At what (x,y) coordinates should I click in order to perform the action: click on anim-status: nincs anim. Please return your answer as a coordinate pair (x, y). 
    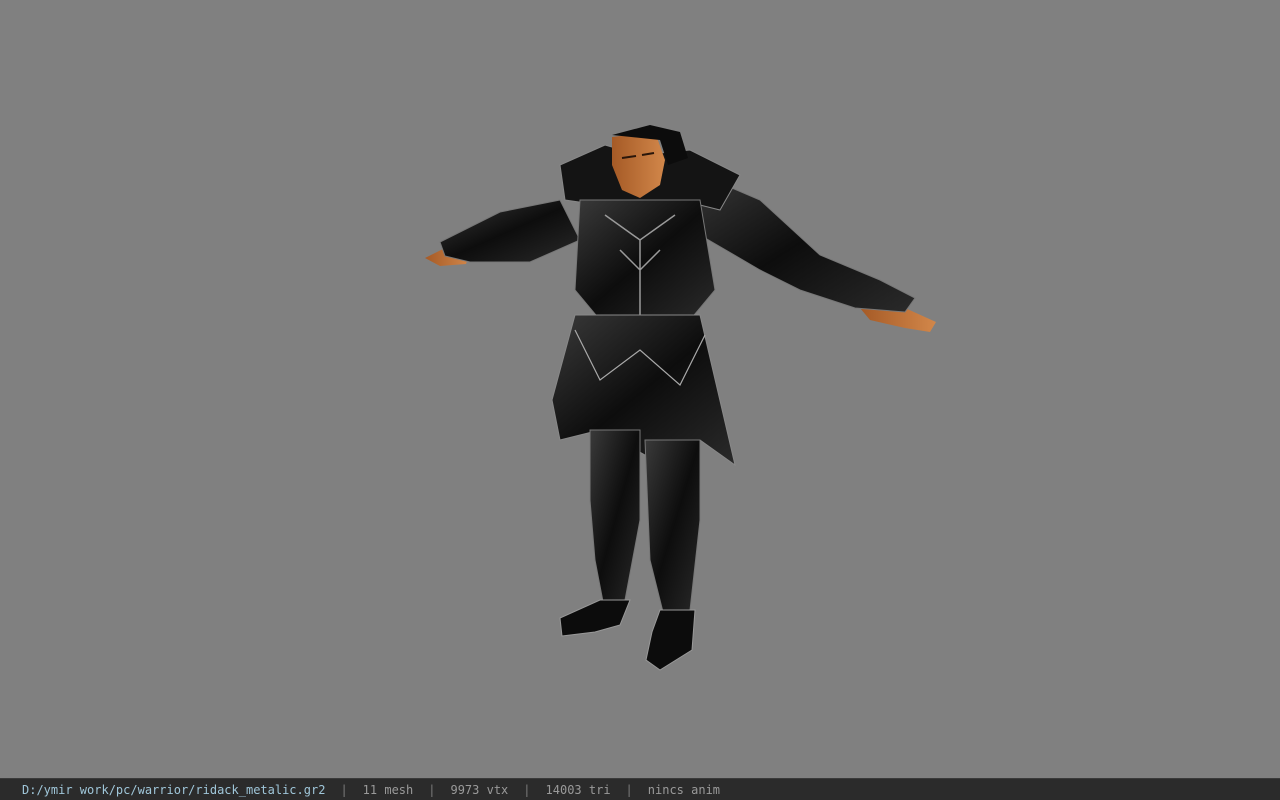
    Looking at the image, I should click on (684, 789).